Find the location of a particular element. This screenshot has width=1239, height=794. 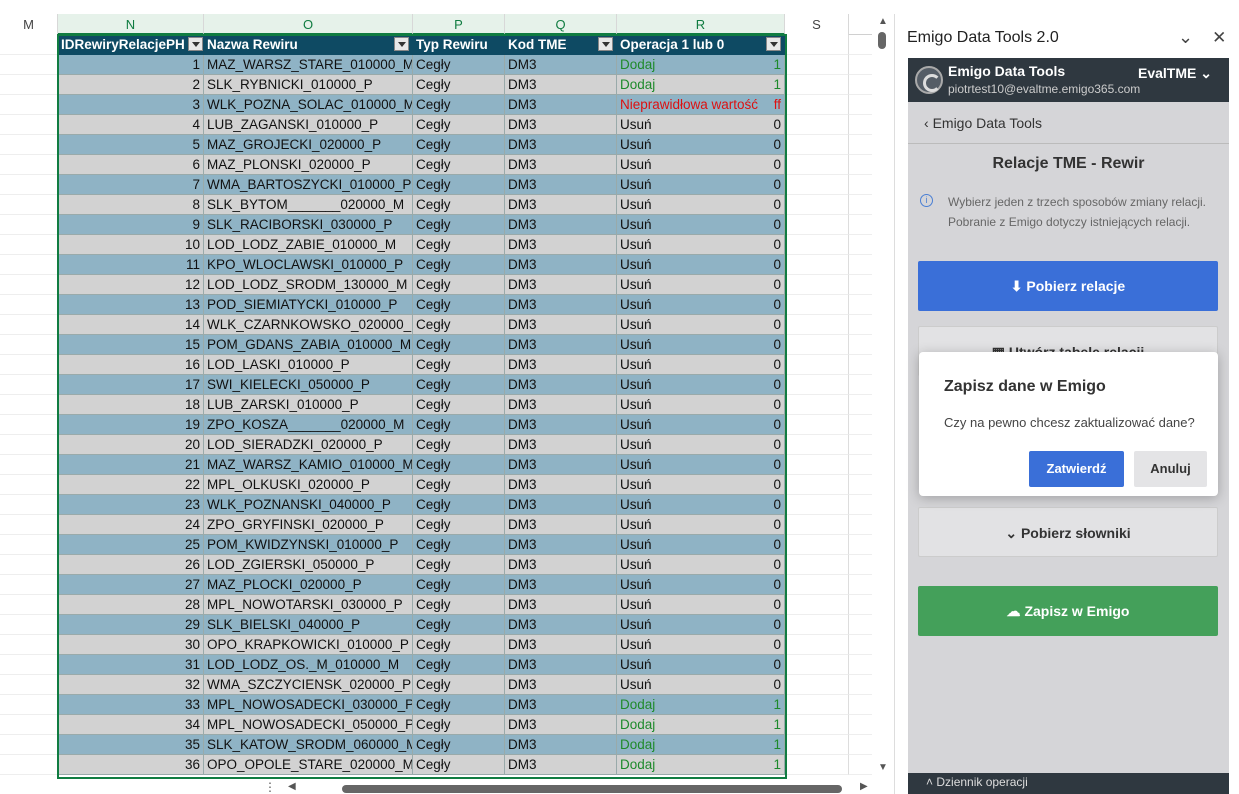

table-cell: WLK_POZNANSKI_040000_P is located at coordinates (308, 505).